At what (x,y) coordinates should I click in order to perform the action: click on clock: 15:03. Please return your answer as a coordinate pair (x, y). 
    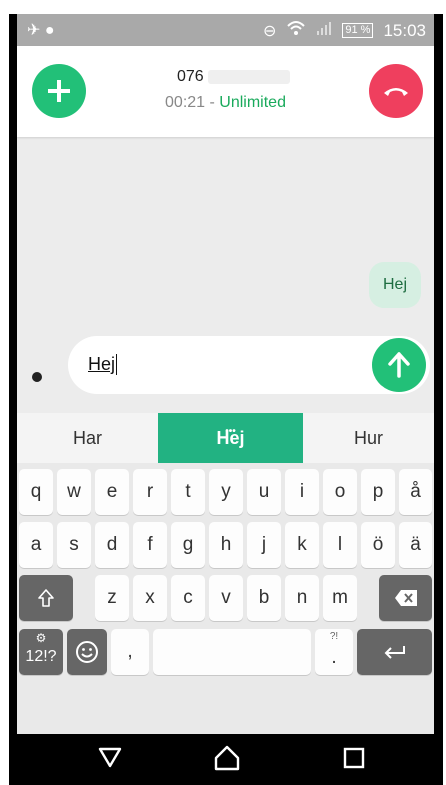
    Looking at the image, I should click on (404, 30).